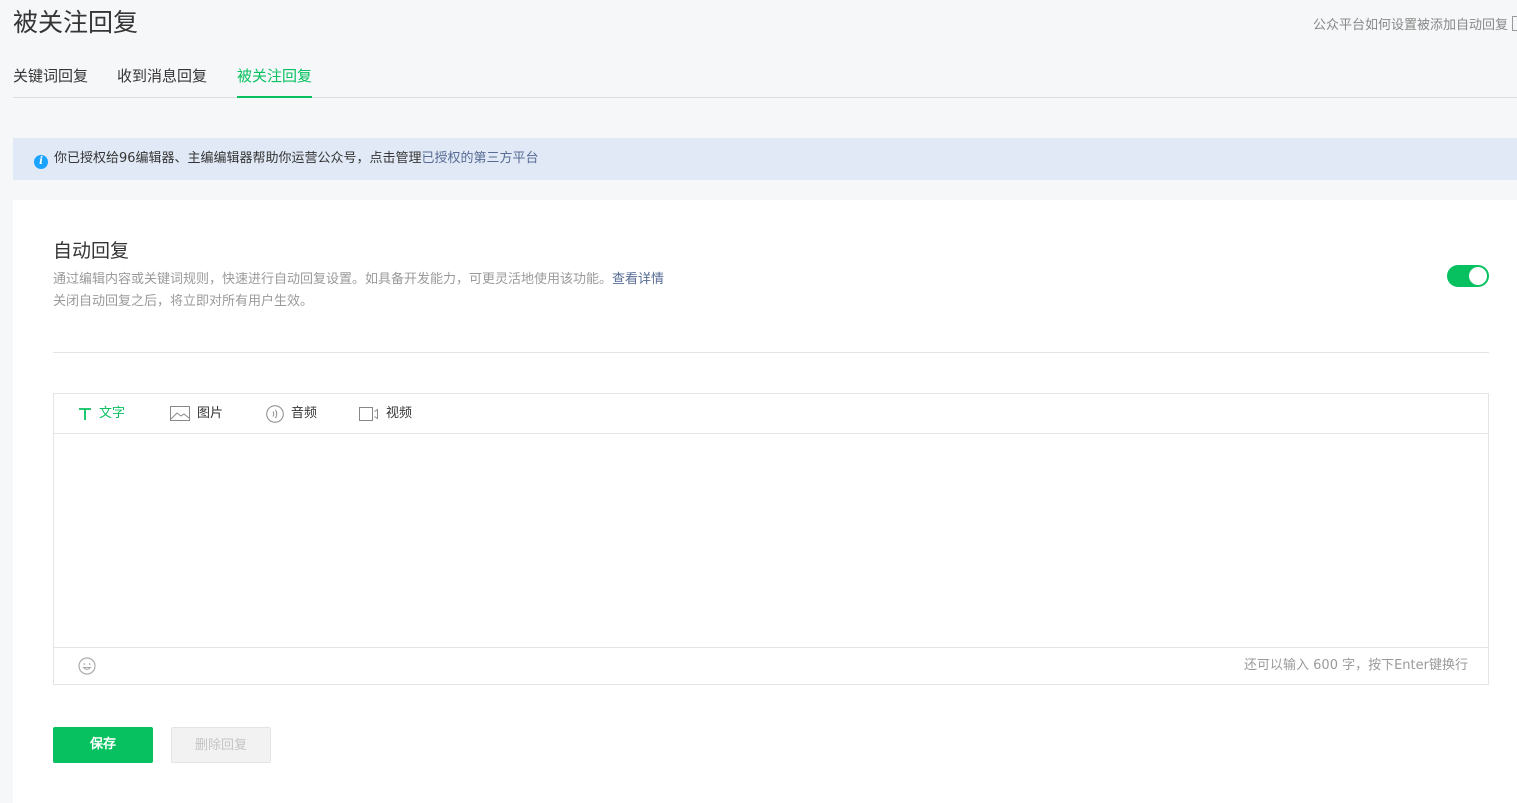 Image resolution: width=1517 pixels, height=803 pixels. What do you see at coordinates (275, 80) in the screenshot?
I see `tab-follow-reply: 被关注回复` at bounding box center [275, 80].